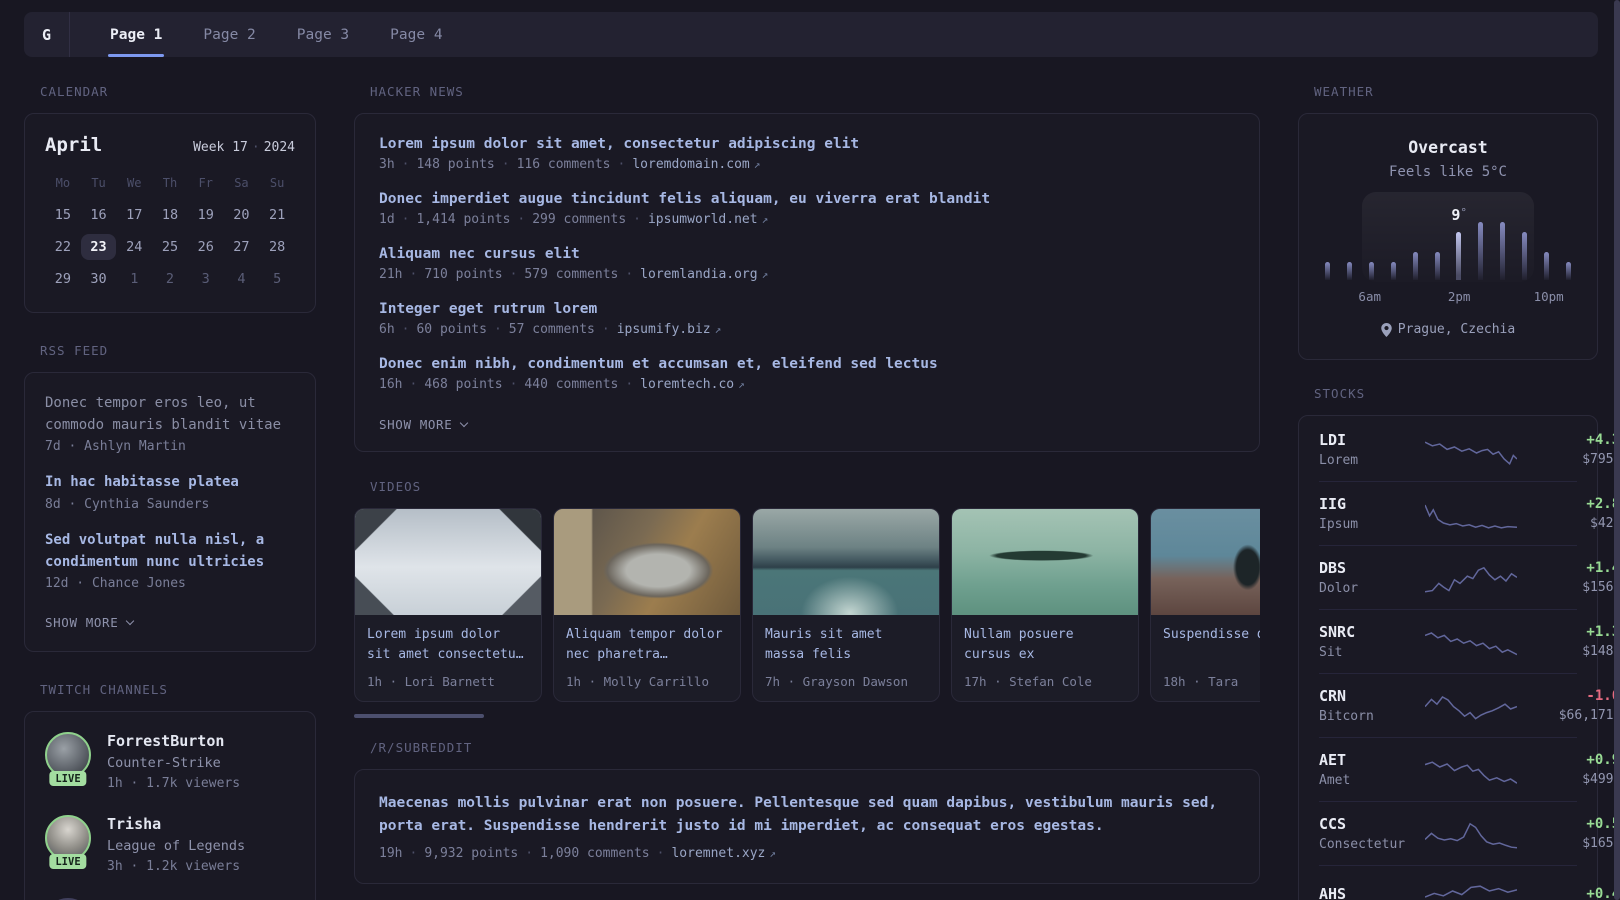 The height and width of the screenshot is (900, 1620). What do you see at coordinates (571, 384) in the screenshot?
I see `item-comments: 440 comments` at bounding box center [571, 384].